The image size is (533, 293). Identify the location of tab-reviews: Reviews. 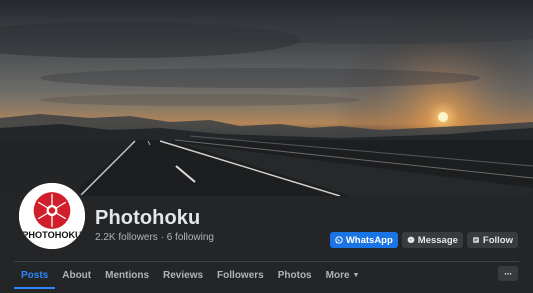
(183, 275).